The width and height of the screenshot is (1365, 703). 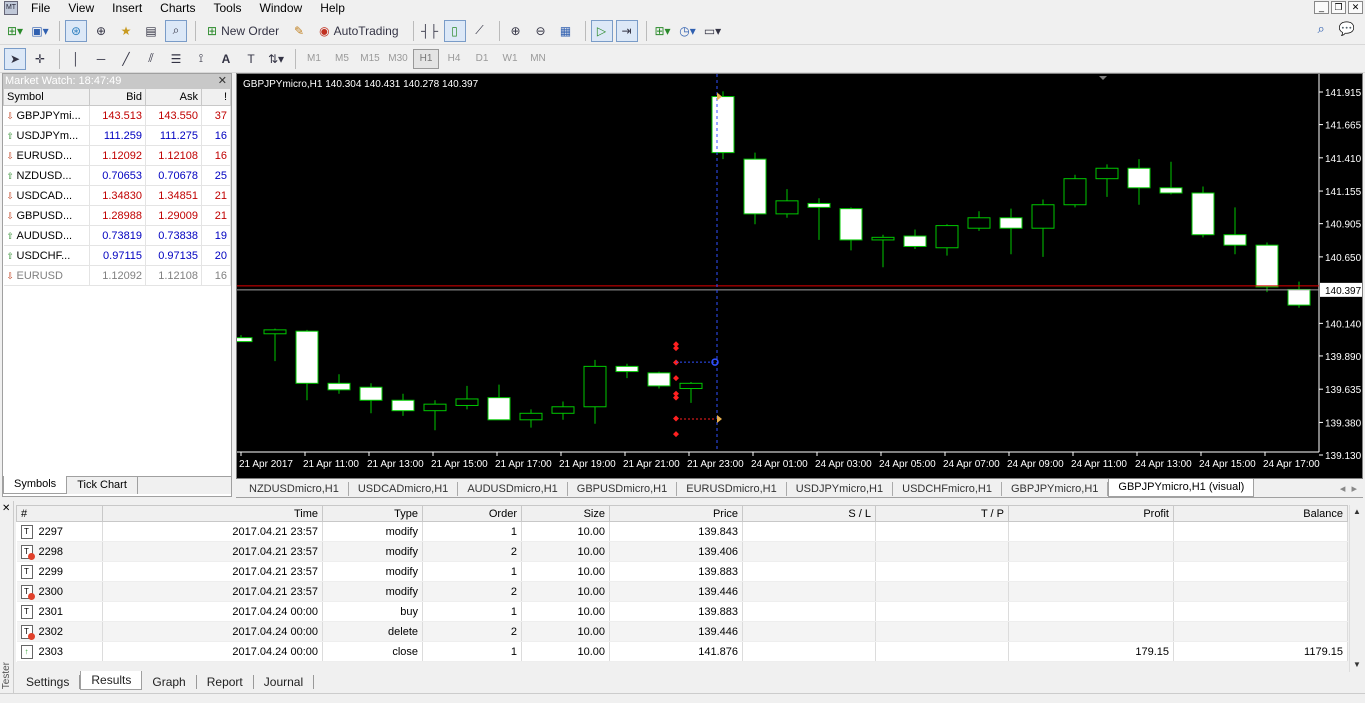 I want to click on col-size: Size, so click(x=565, y=513).